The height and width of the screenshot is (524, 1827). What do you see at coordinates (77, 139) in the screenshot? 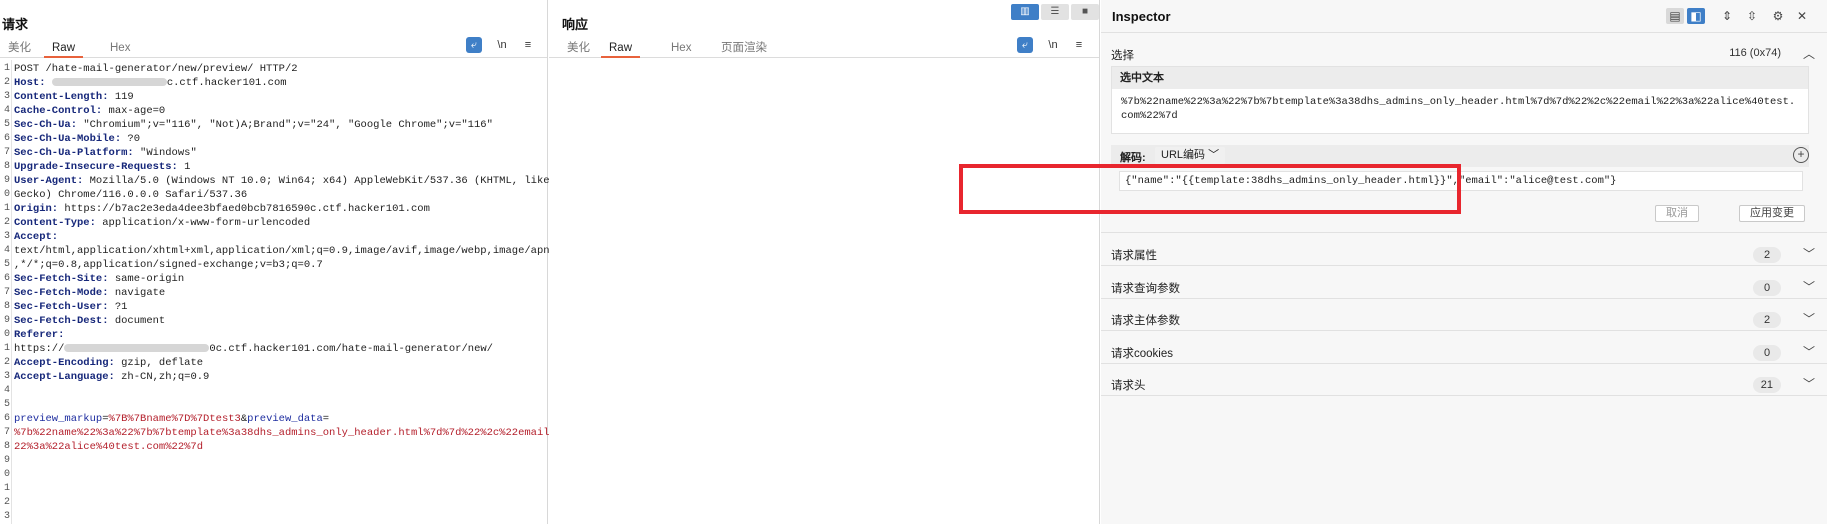
I see `request-line: Sec-Ch-Ua-Mobile: ?0` at bounding box center [77, 139].